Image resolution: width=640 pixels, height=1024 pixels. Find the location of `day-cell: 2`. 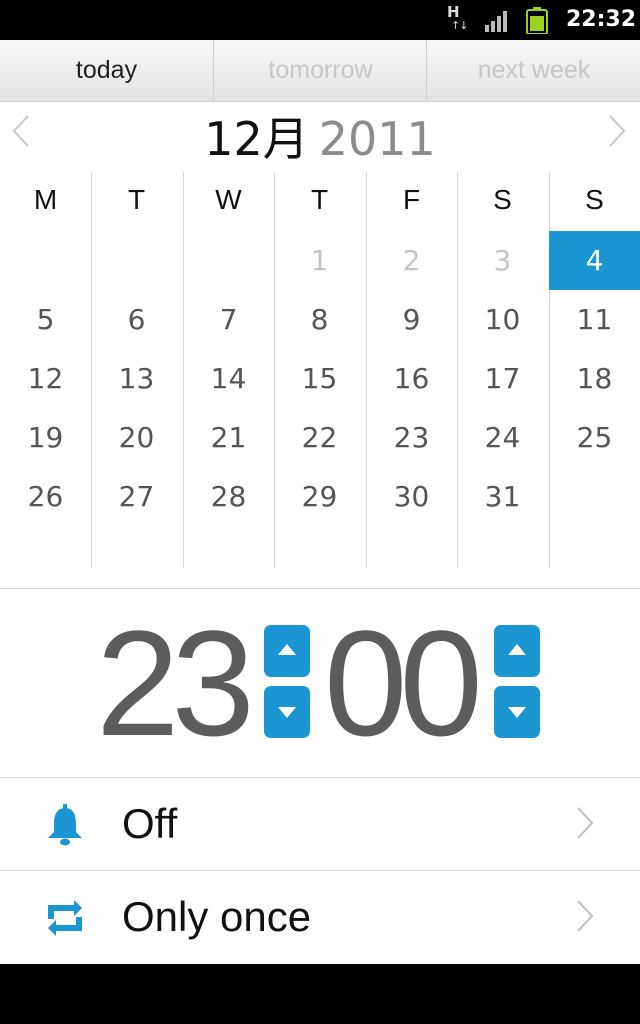

day-cell: 2 is located at coordinates (411, 260).